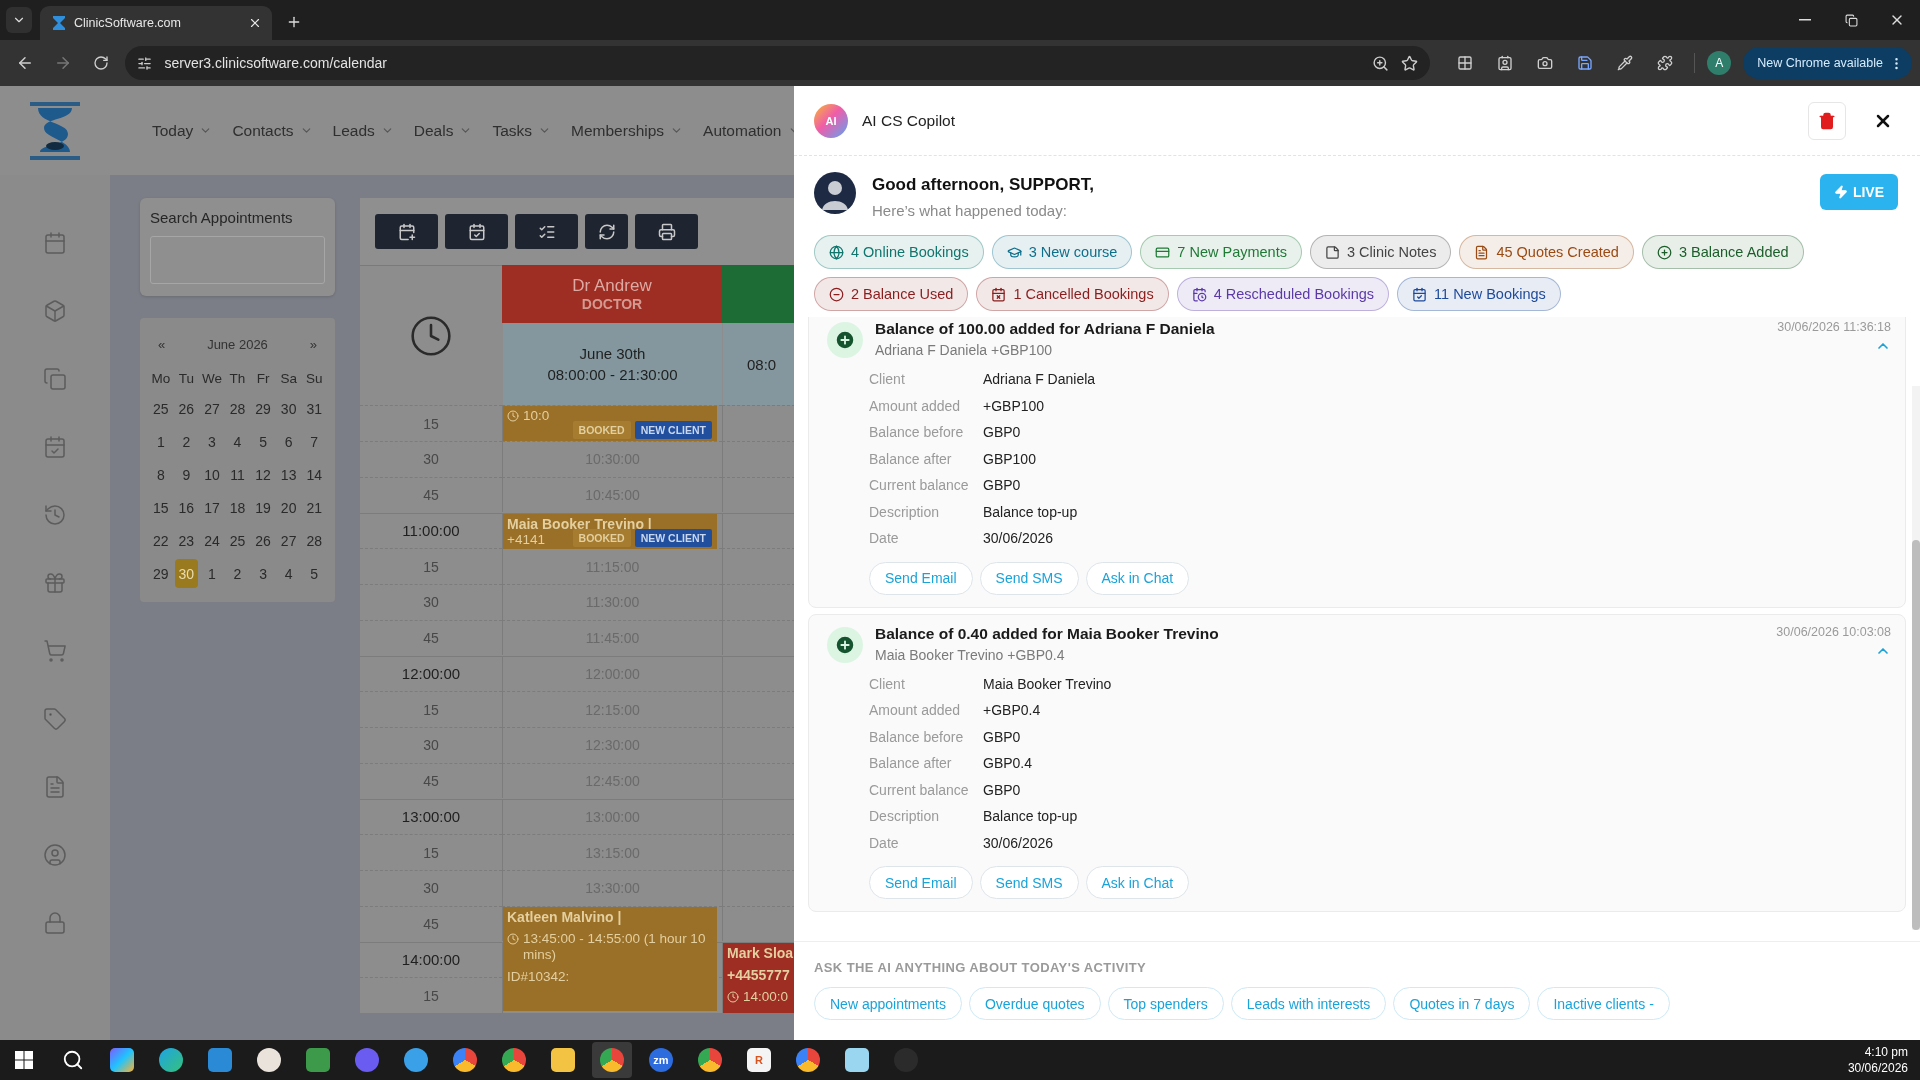 Image resolution: width=1920 pixels, height=1080 pixels. Describe the element at coordinates (606, 231) in the screenshot. I see `refresh-button` at that location.